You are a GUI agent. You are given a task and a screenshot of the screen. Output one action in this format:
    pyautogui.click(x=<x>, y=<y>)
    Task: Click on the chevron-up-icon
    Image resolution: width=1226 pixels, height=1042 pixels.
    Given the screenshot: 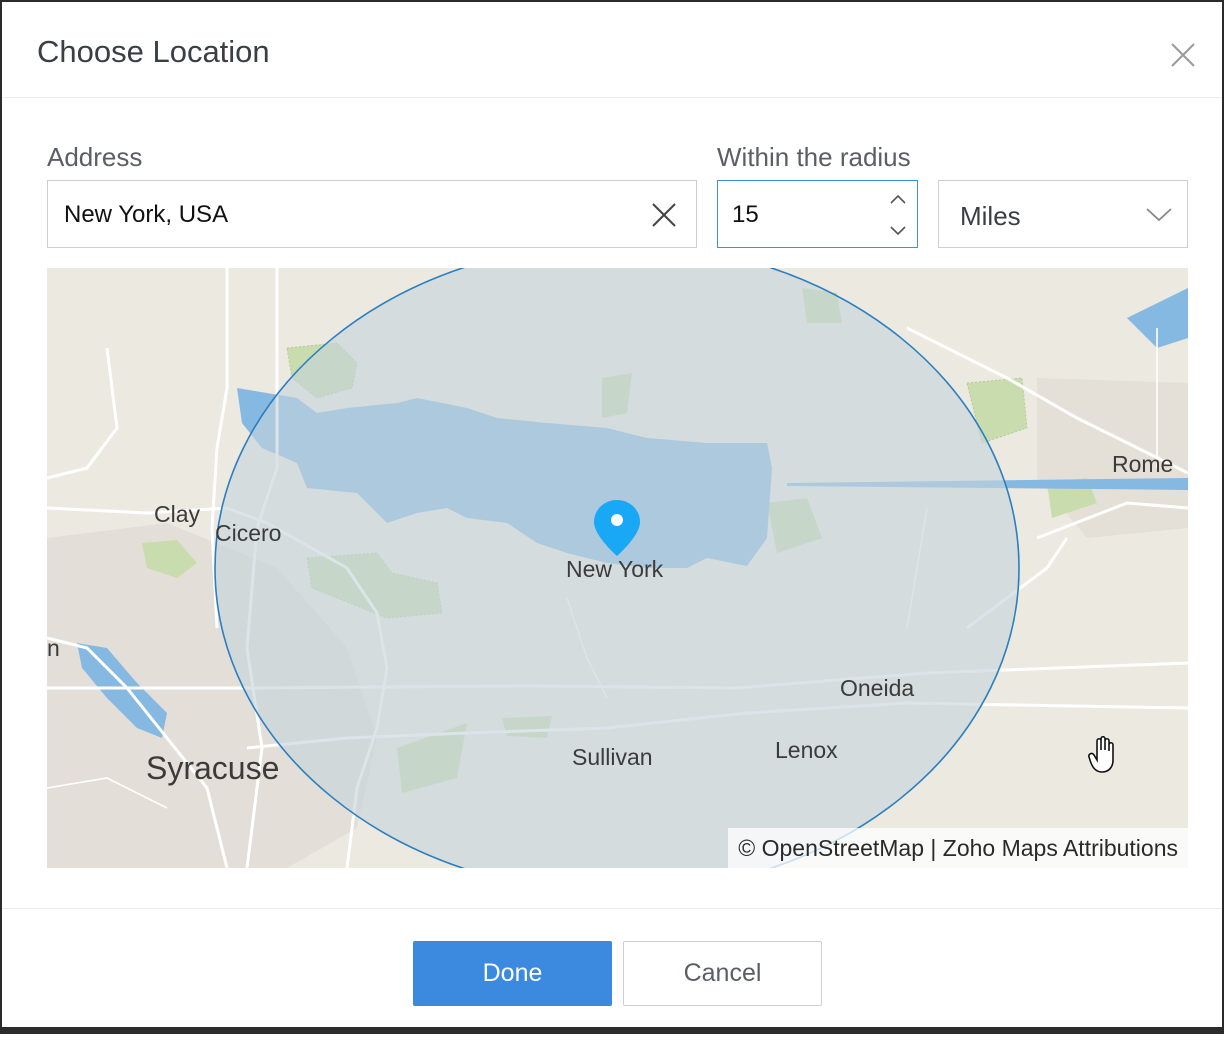 What is the action you would take?
    pyautogui.click(x=898, y=199)
    